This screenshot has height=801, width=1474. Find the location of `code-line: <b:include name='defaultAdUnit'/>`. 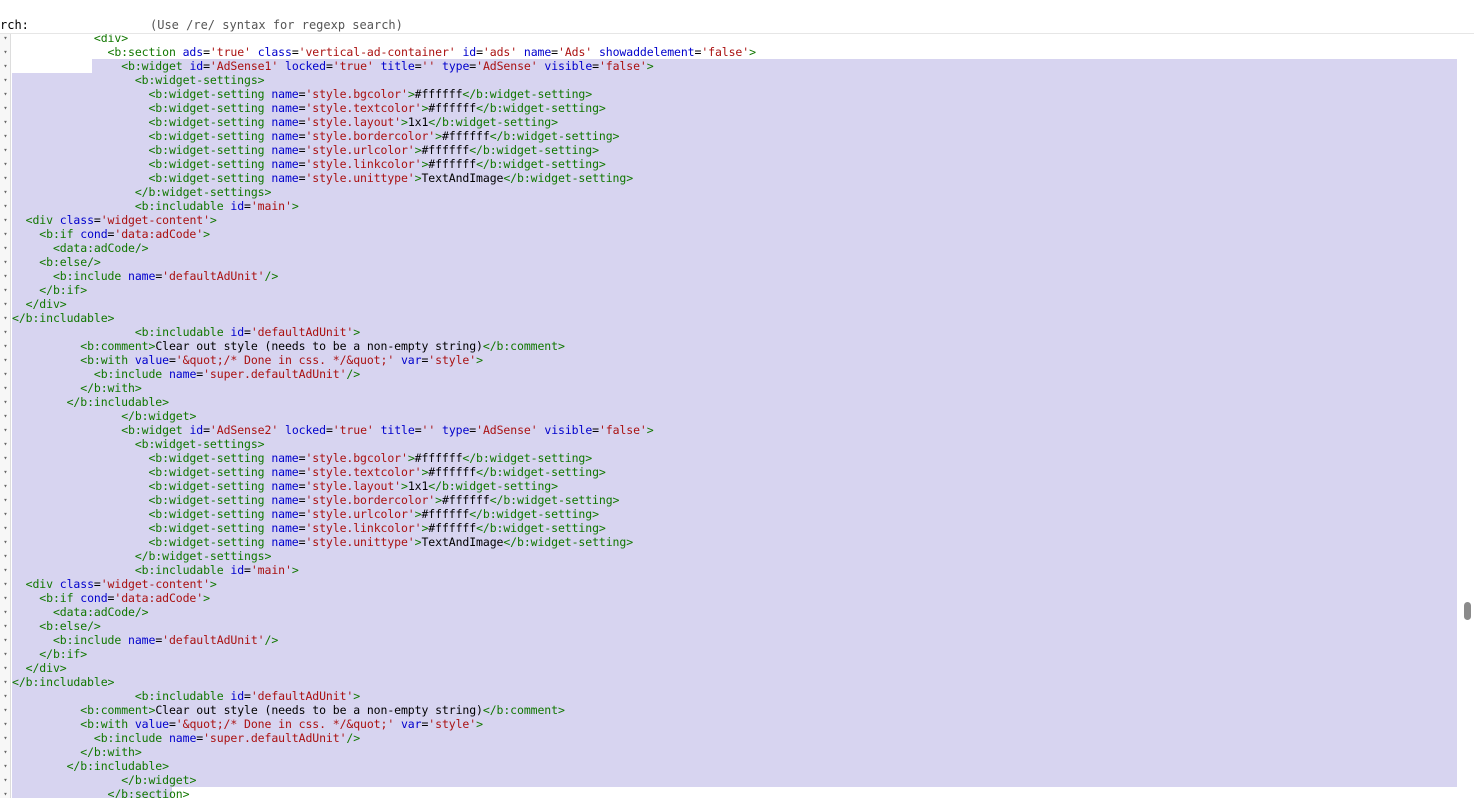

code-line: <b:include name='defaultAdUnit'/> is located at coordinates (165, 640).